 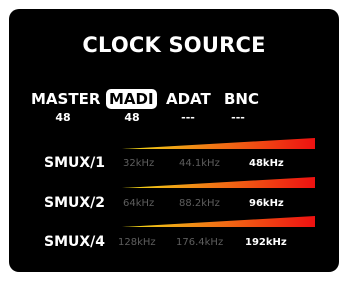 I want to click on source-bnc-button: BNC, so click(x=241, y=99).